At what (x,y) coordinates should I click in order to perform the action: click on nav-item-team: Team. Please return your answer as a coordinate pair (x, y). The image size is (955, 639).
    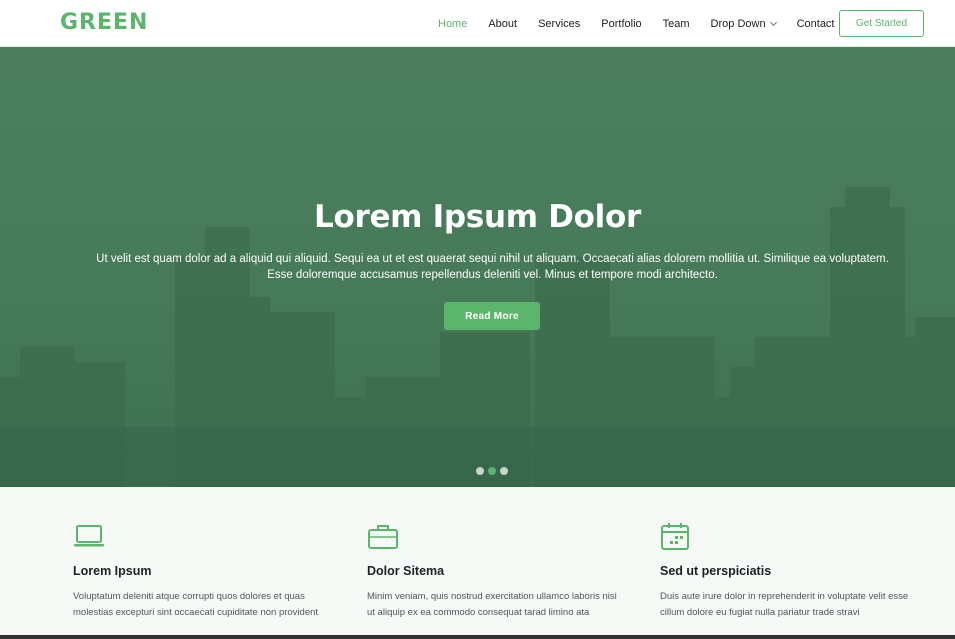
    Looking at the image, I should click on (676, 24).